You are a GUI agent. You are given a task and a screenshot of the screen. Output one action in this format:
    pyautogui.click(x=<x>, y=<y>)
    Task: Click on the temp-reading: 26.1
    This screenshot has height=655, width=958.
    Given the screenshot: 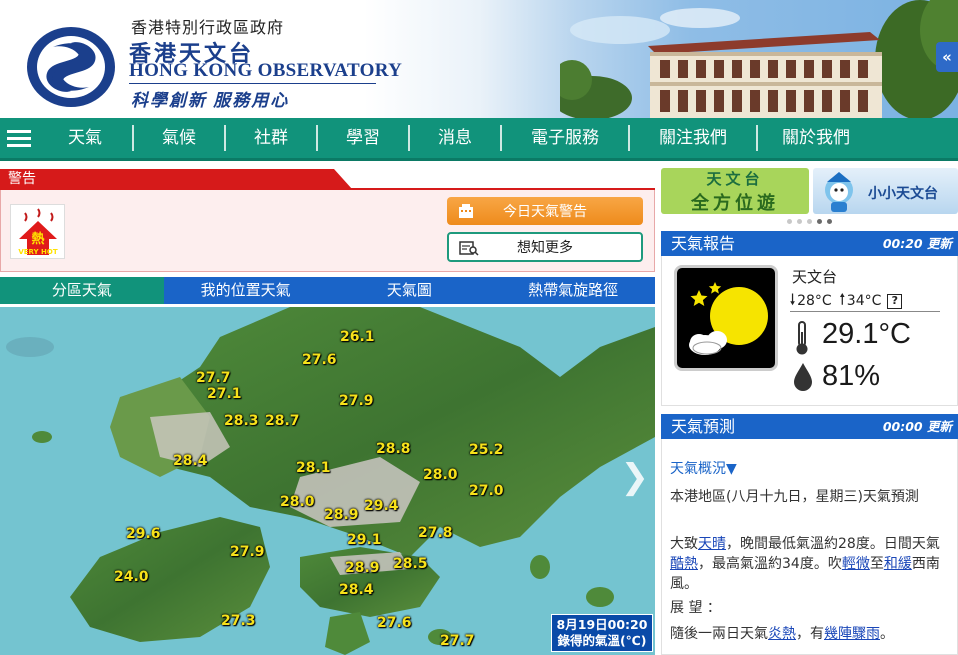 What is the action you would take?
    pyautogui.click(x=357, y=337)
    